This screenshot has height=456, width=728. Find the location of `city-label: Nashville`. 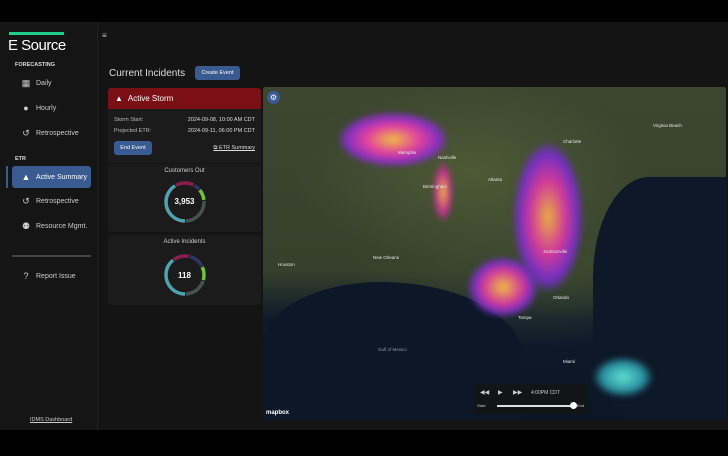

city-label: Nashville is located at coordinates (447, 157).